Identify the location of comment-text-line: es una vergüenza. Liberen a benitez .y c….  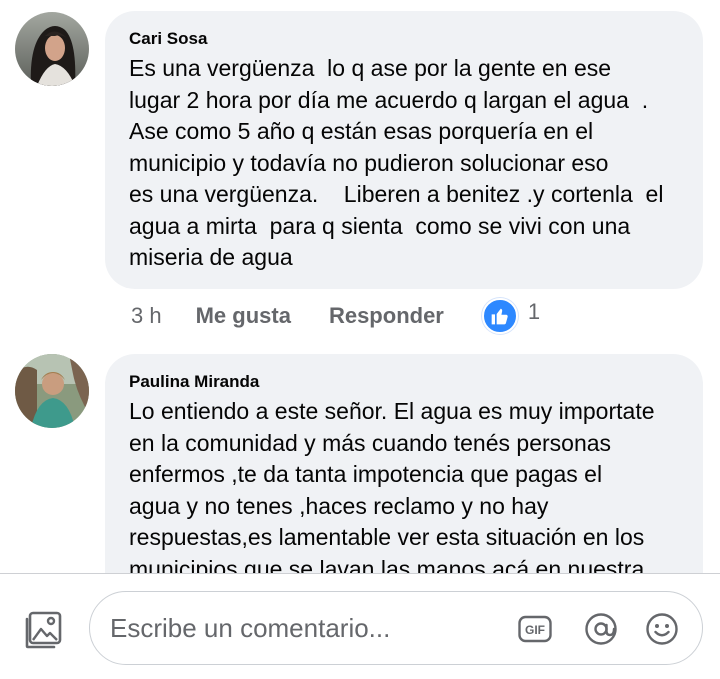
(396, 194).